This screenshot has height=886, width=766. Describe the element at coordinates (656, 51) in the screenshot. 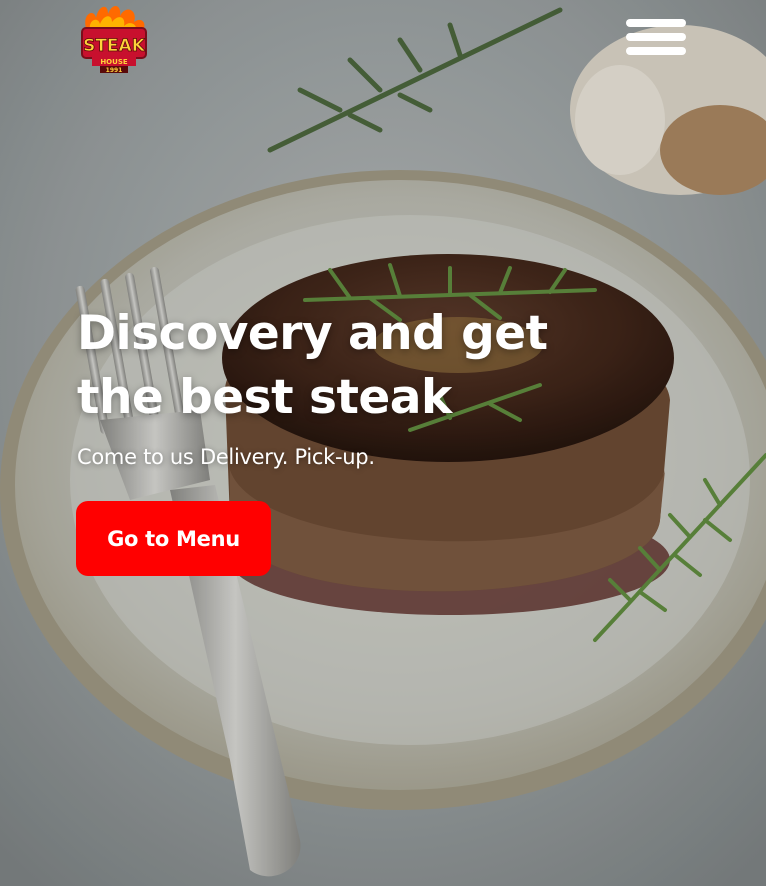

I see `menu-bar-bottom` at that location.